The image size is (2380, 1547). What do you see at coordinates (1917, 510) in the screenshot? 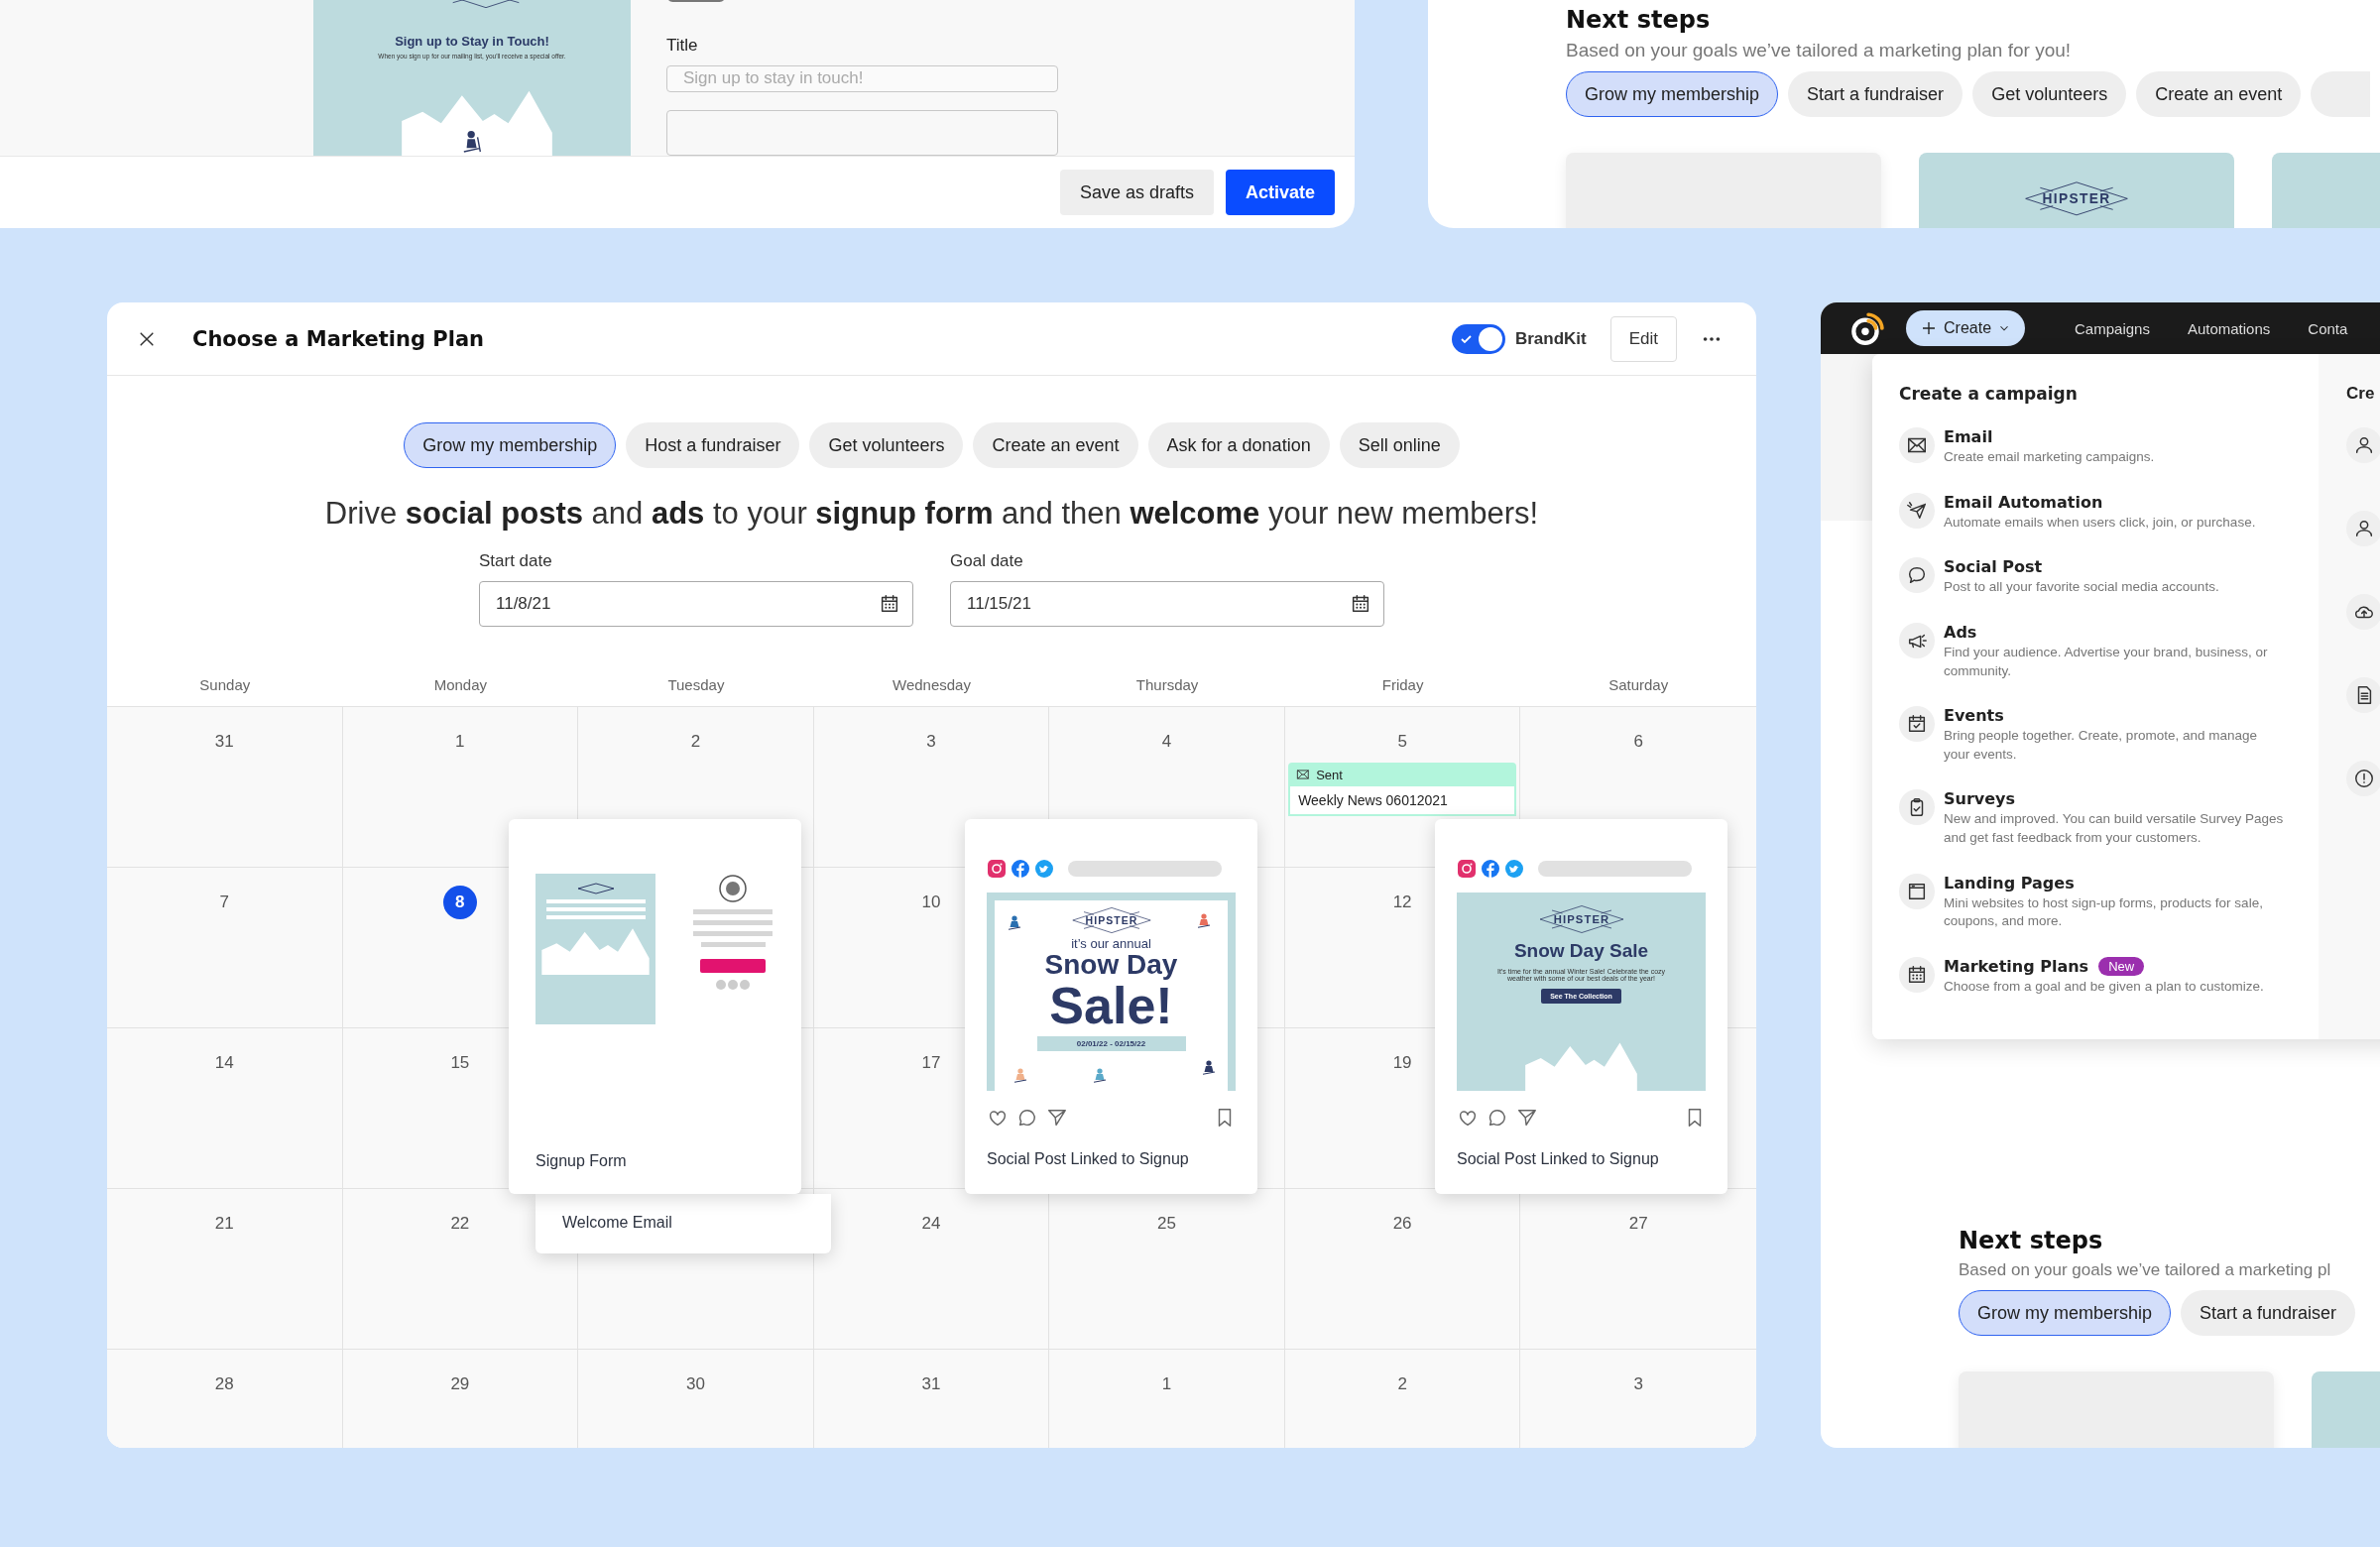
I see `paper-plane-icon` at bounding box center [1917, 510].